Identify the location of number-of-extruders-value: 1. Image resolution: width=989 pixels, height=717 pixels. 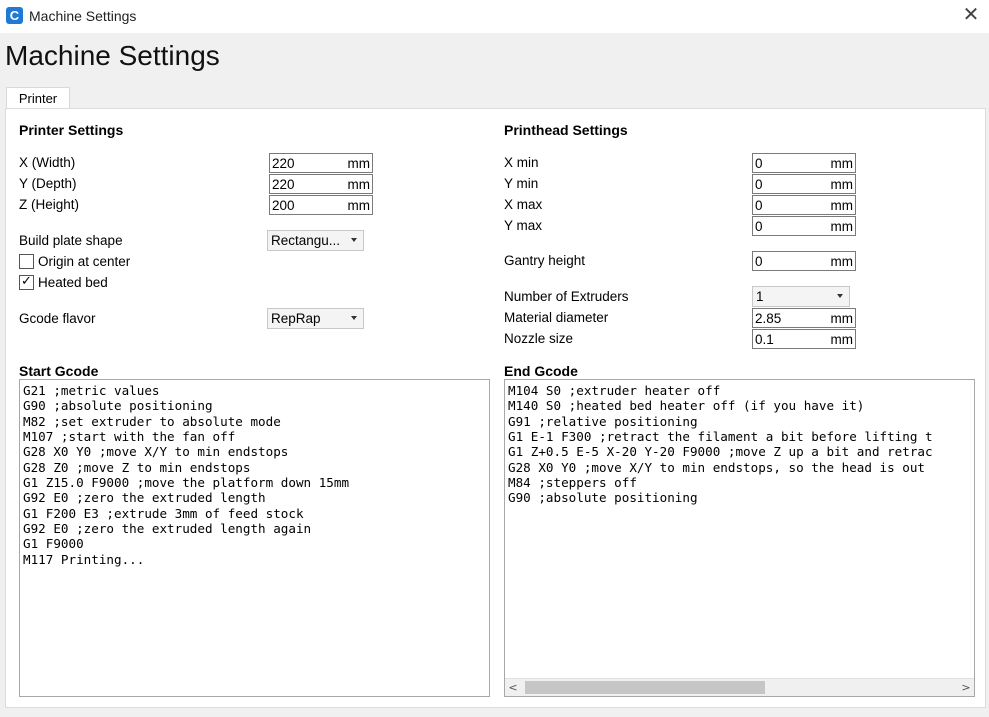
(760, 296).